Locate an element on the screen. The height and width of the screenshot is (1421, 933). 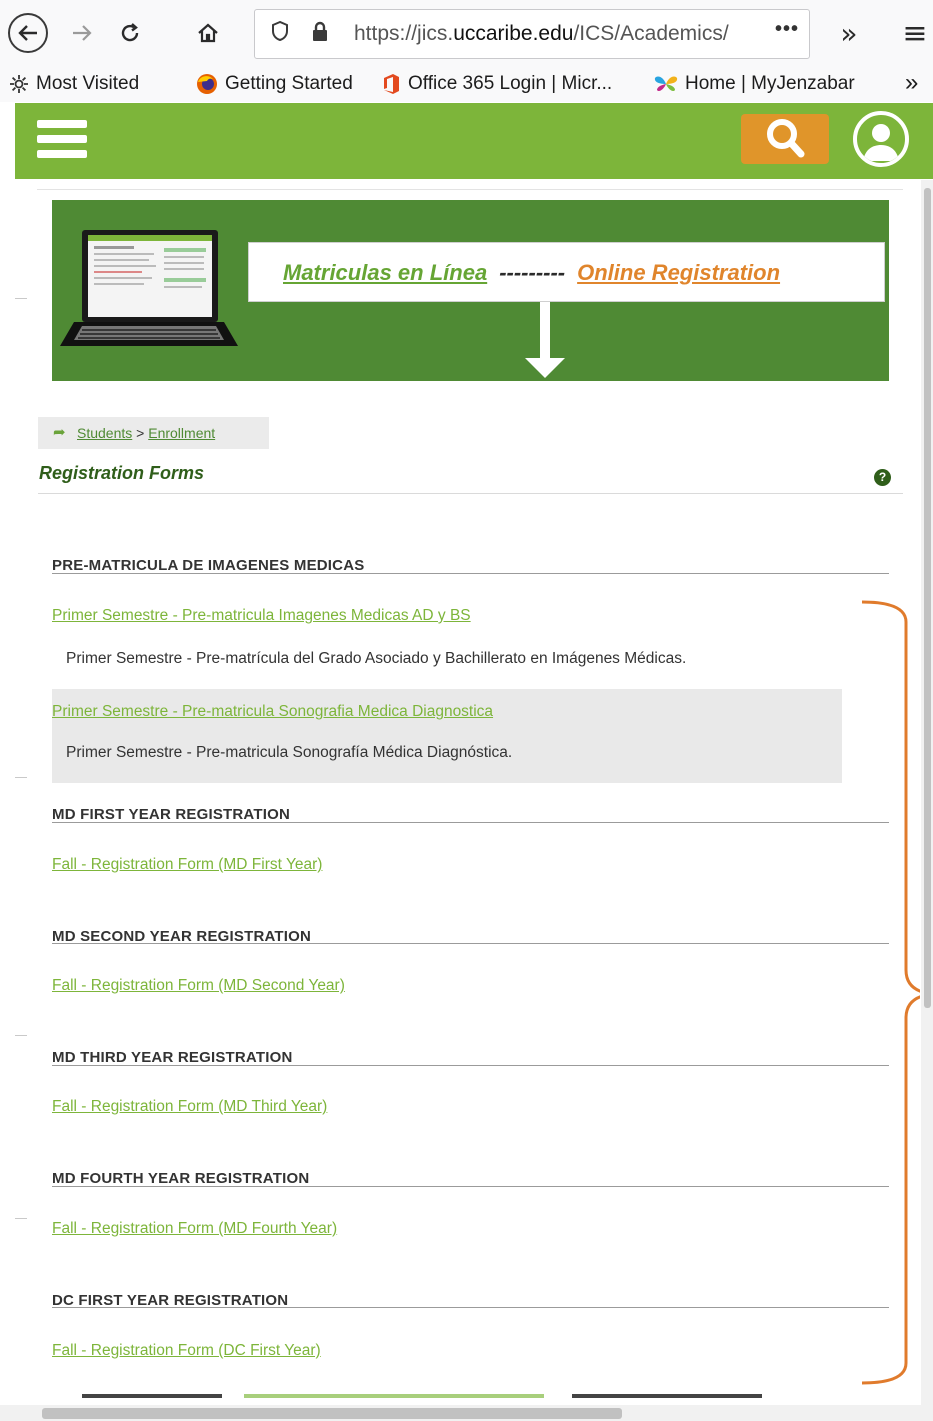
annotation-bracket is located at coordinates (890, 992).